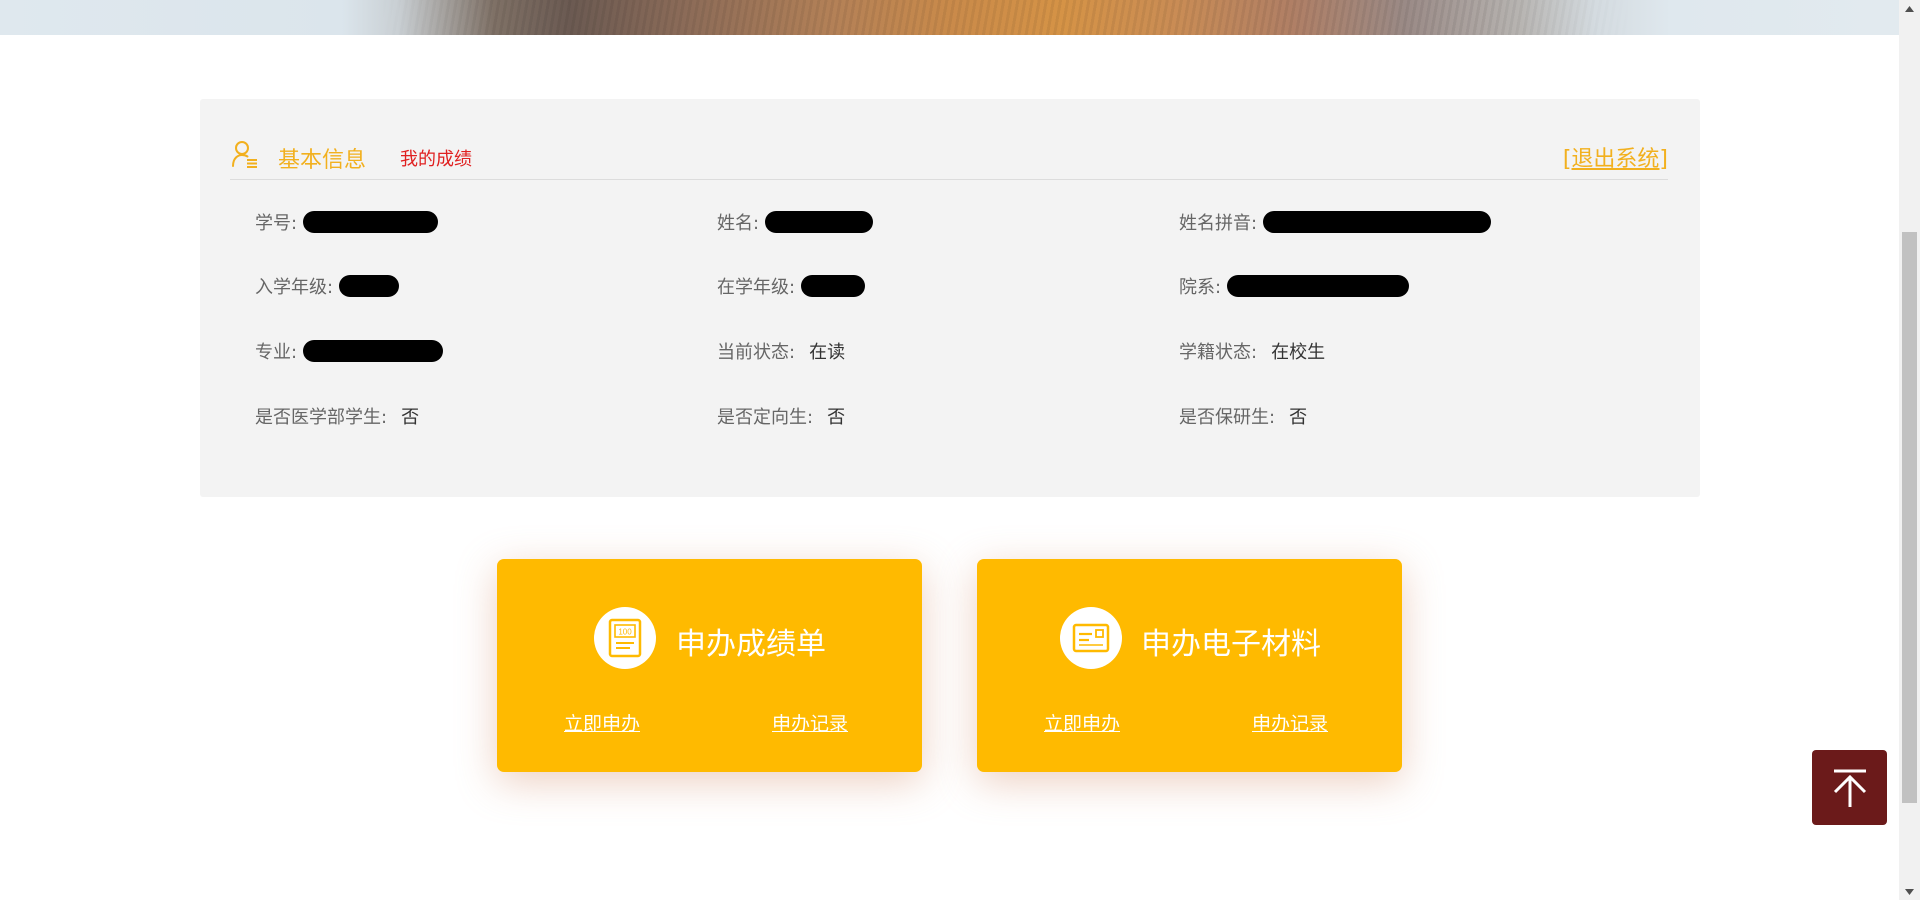 The image size is (1920, 900). What do you see at coordinates (1082, 722) in the screenshot?
I see `electronic-materials-apply-link: 立即申办` at bounding box center [1082, 722].